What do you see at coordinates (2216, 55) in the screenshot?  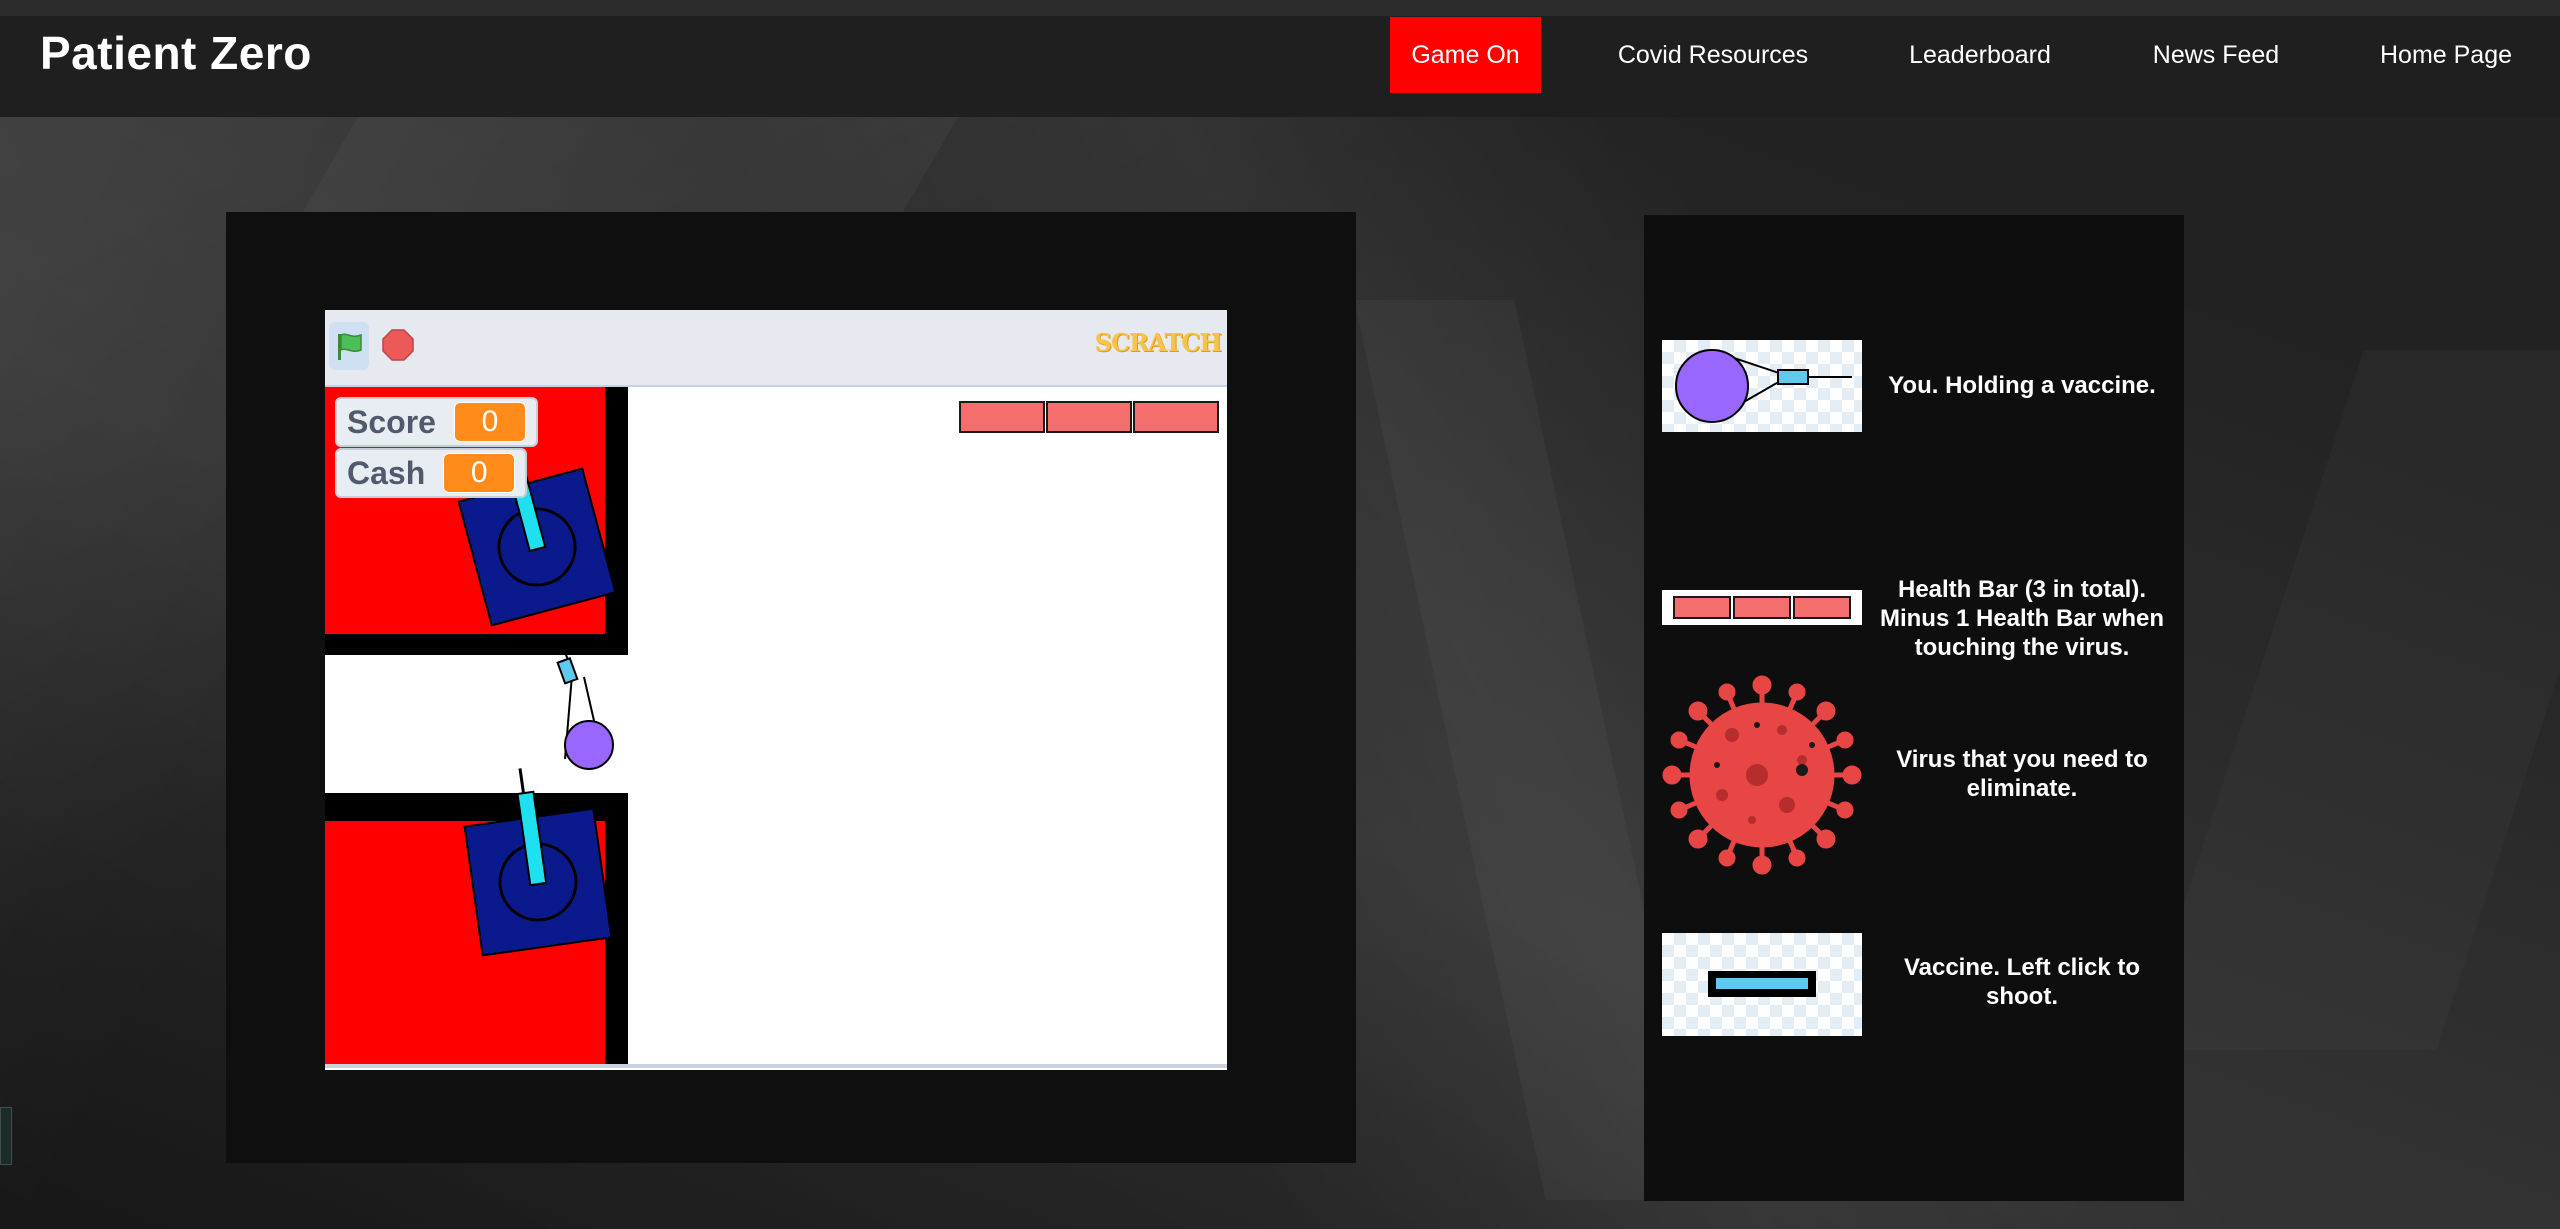 I see `nav-news-feed: News Feed` at bounding box center [2216, 55].